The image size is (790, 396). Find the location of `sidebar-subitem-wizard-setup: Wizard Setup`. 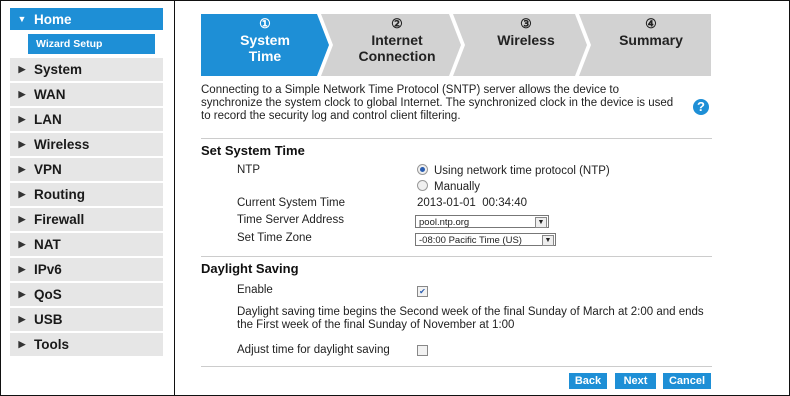

sidebar-subitem-wizard-setup: Wizard Setup is located at coordinates (91, 44).